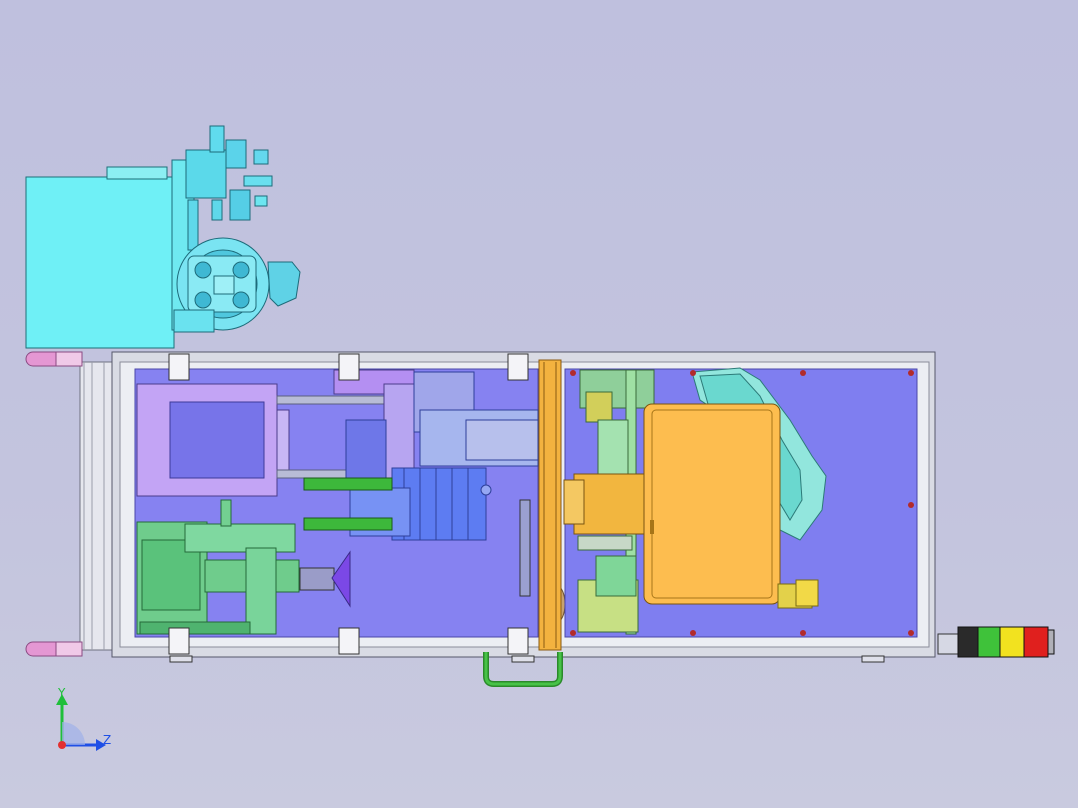 The image size is (1078, 808). I want to click on lamp-yellow, so click(1012, 642).